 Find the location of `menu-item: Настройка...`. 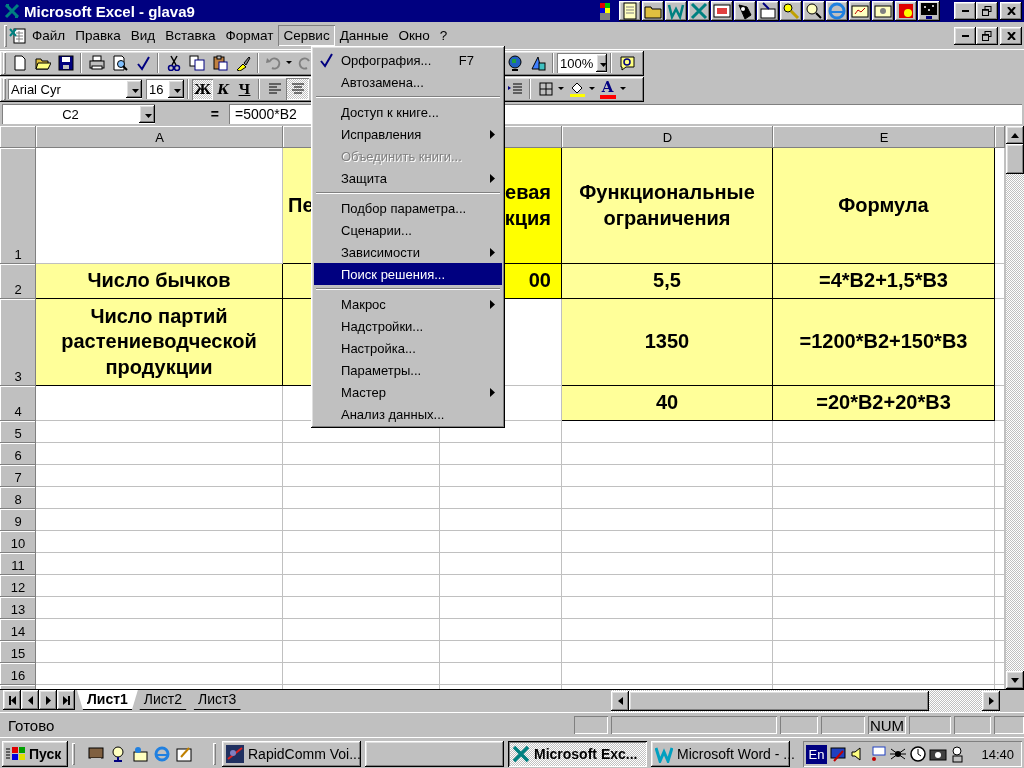

menu-item: Настройка... is located at coordinates (408, 348).